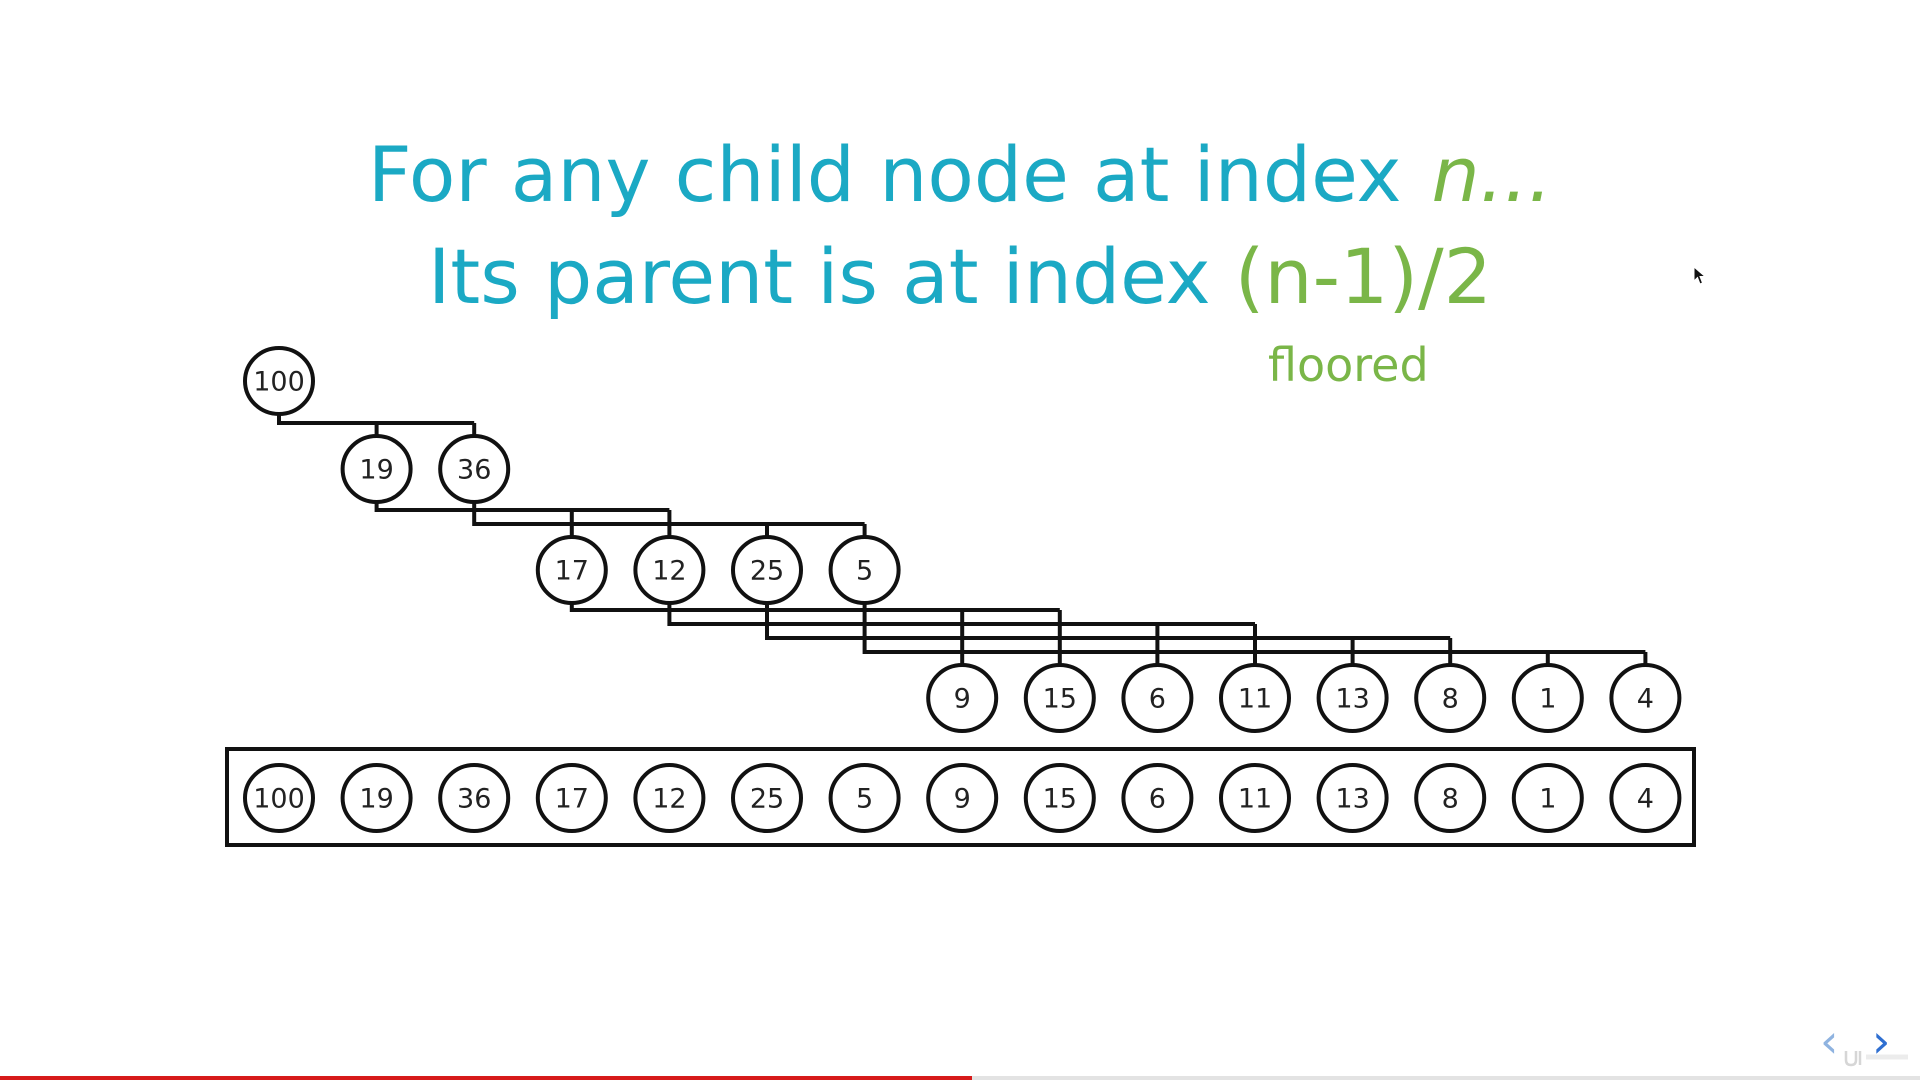 The width and height of the screenshot is (1920, 1080). I want to click on tree-node-label: 6, so click(1157, 699).